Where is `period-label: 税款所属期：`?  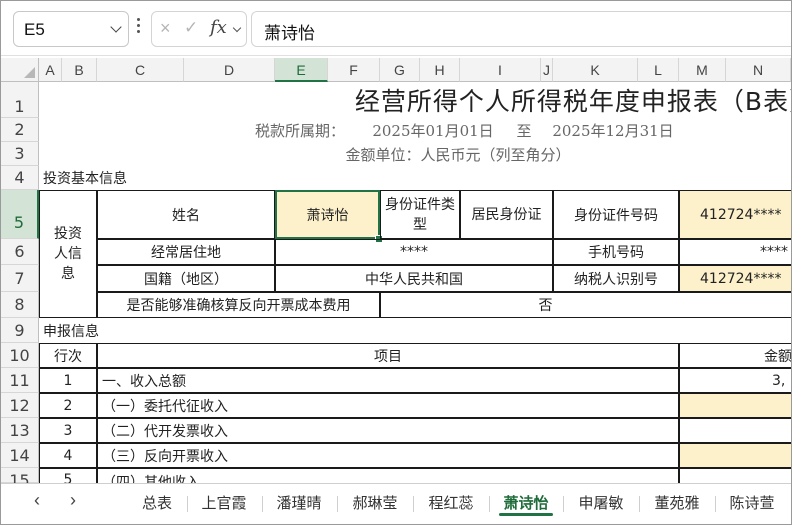
period-label: 税款所属期： is located at coordinates (300, 130).